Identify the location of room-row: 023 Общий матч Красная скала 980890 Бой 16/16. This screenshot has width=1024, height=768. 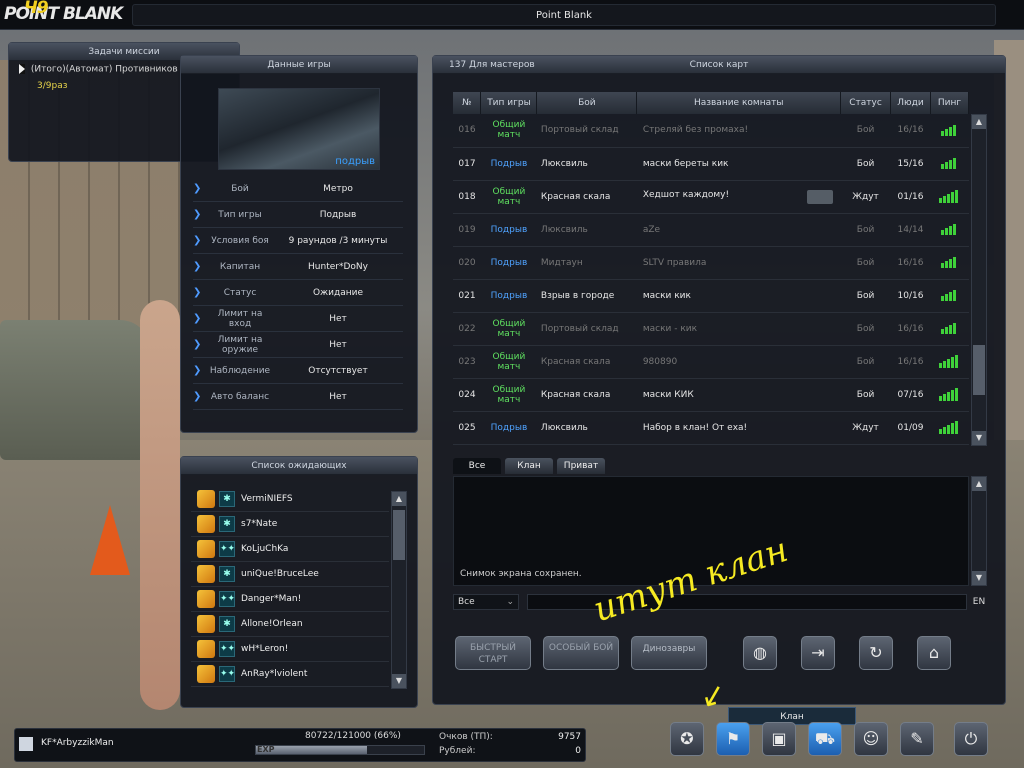
(711, 362).